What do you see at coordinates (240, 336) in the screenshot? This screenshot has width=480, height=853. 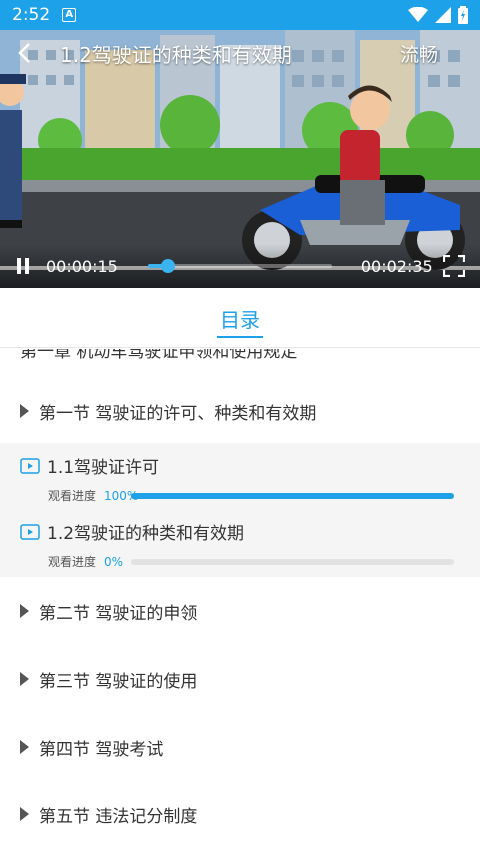 I see `tab-indicator` at bounding box center [240, 336].